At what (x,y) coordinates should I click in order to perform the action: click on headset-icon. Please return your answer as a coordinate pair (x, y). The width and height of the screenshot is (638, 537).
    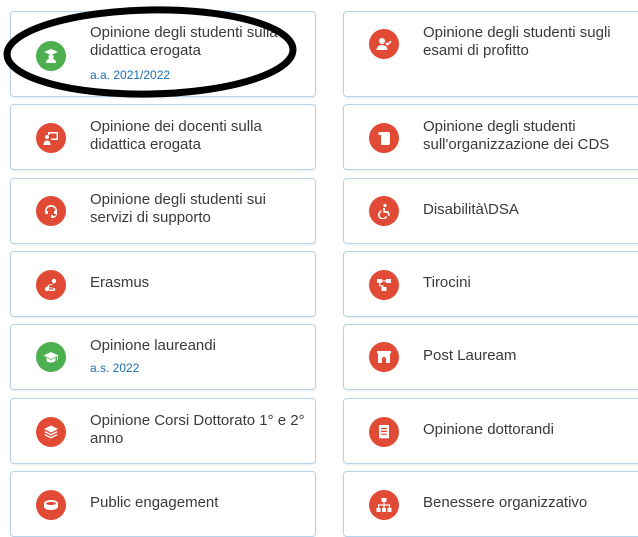
    Looking at the image, I should click on (51, 211).